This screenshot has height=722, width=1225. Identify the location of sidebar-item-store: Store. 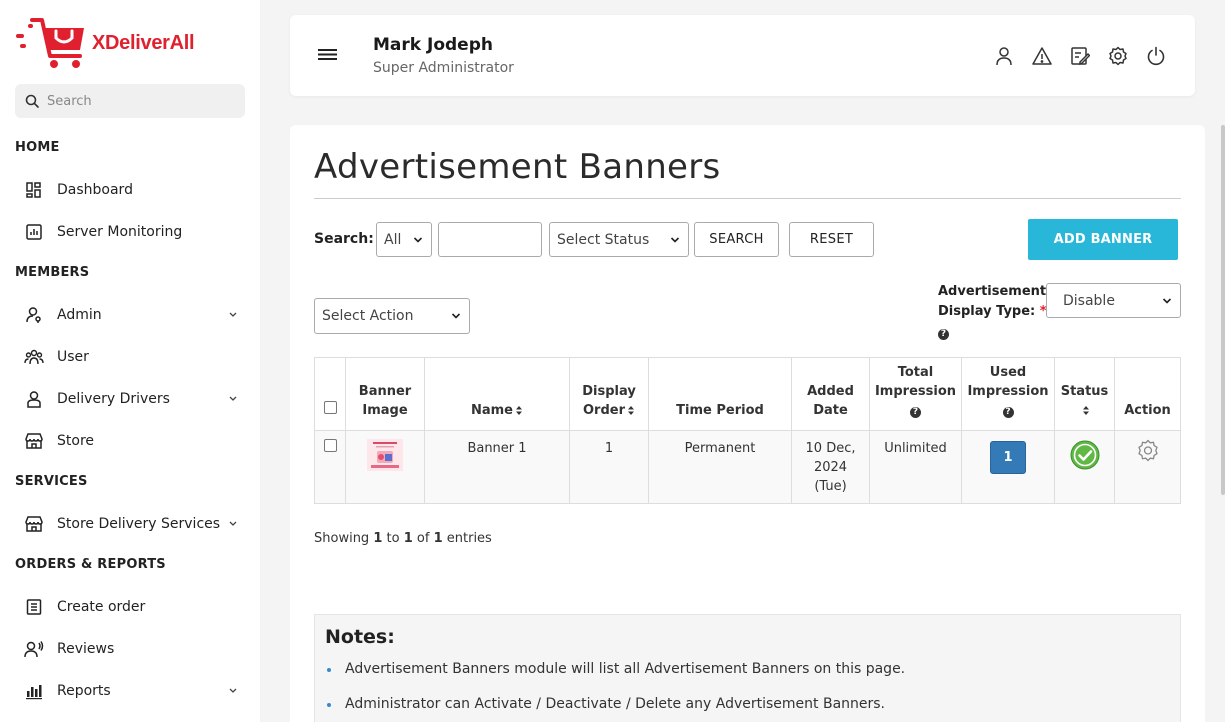
(130, 441).